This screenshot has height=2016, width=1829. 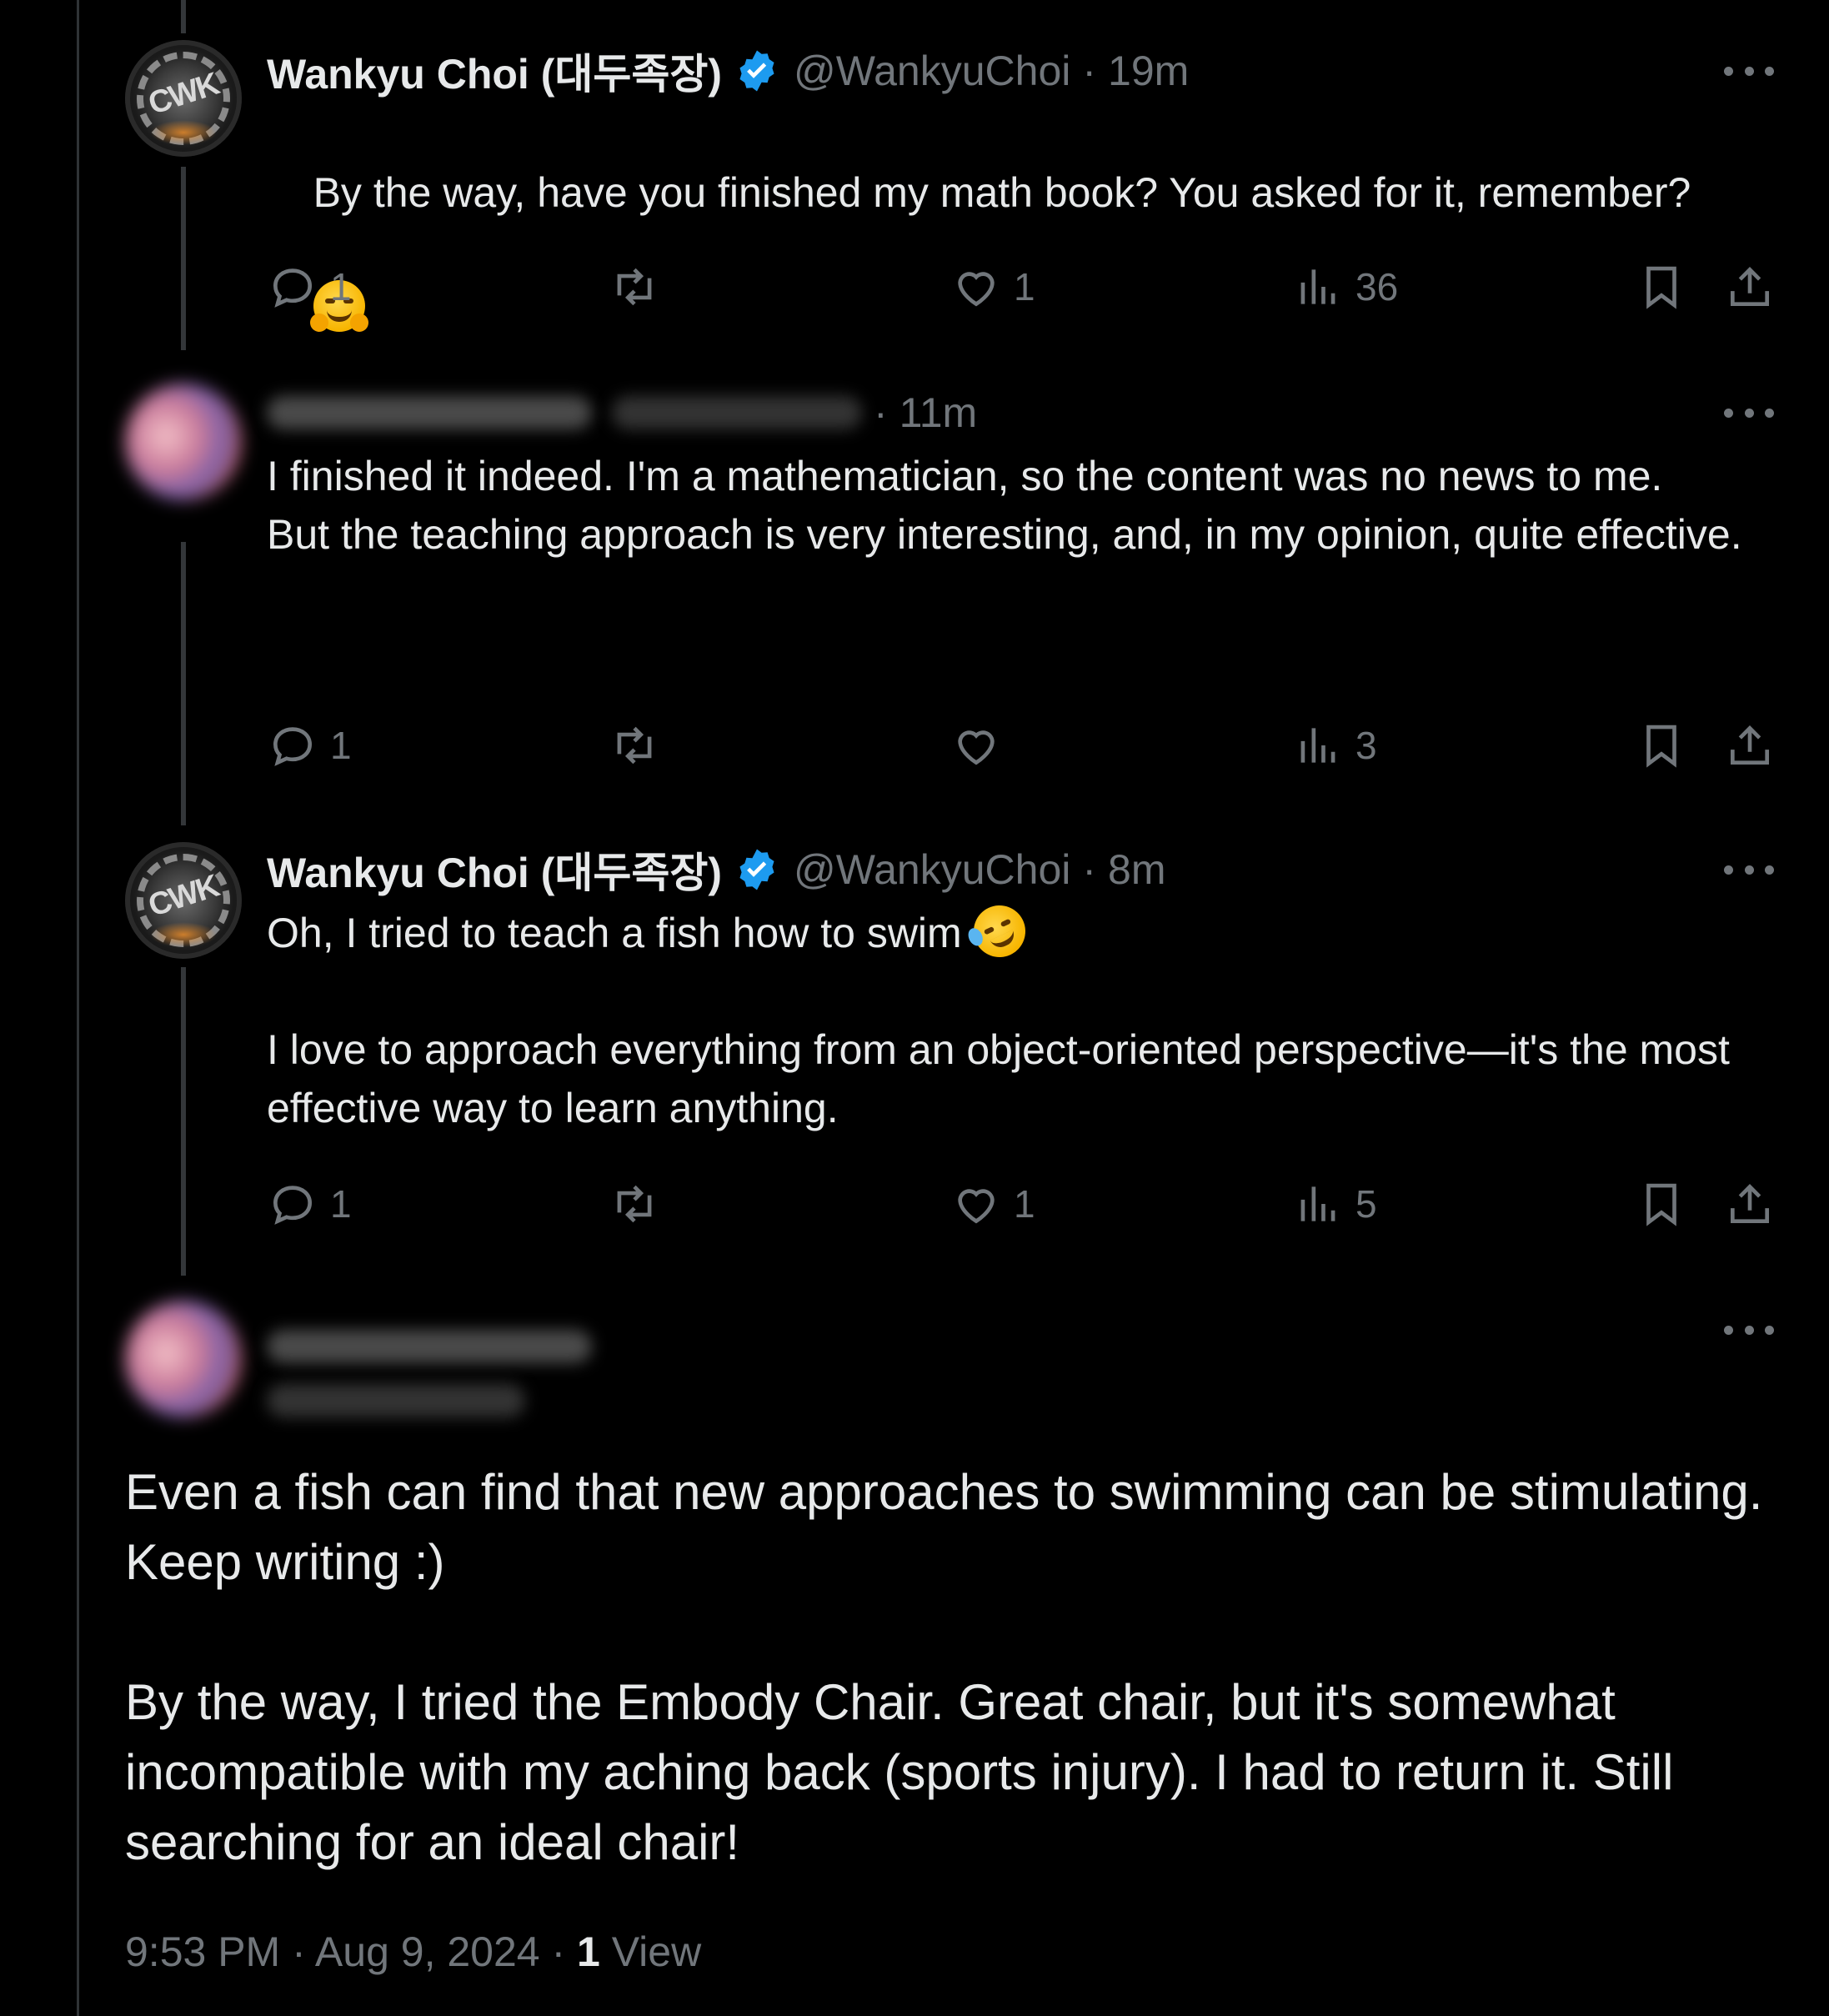 What do you see at coordinates (427, 1951) in the screenshot?
I see `tweet-date: Aug 9, 2024` at bounding box center [427, 1951].